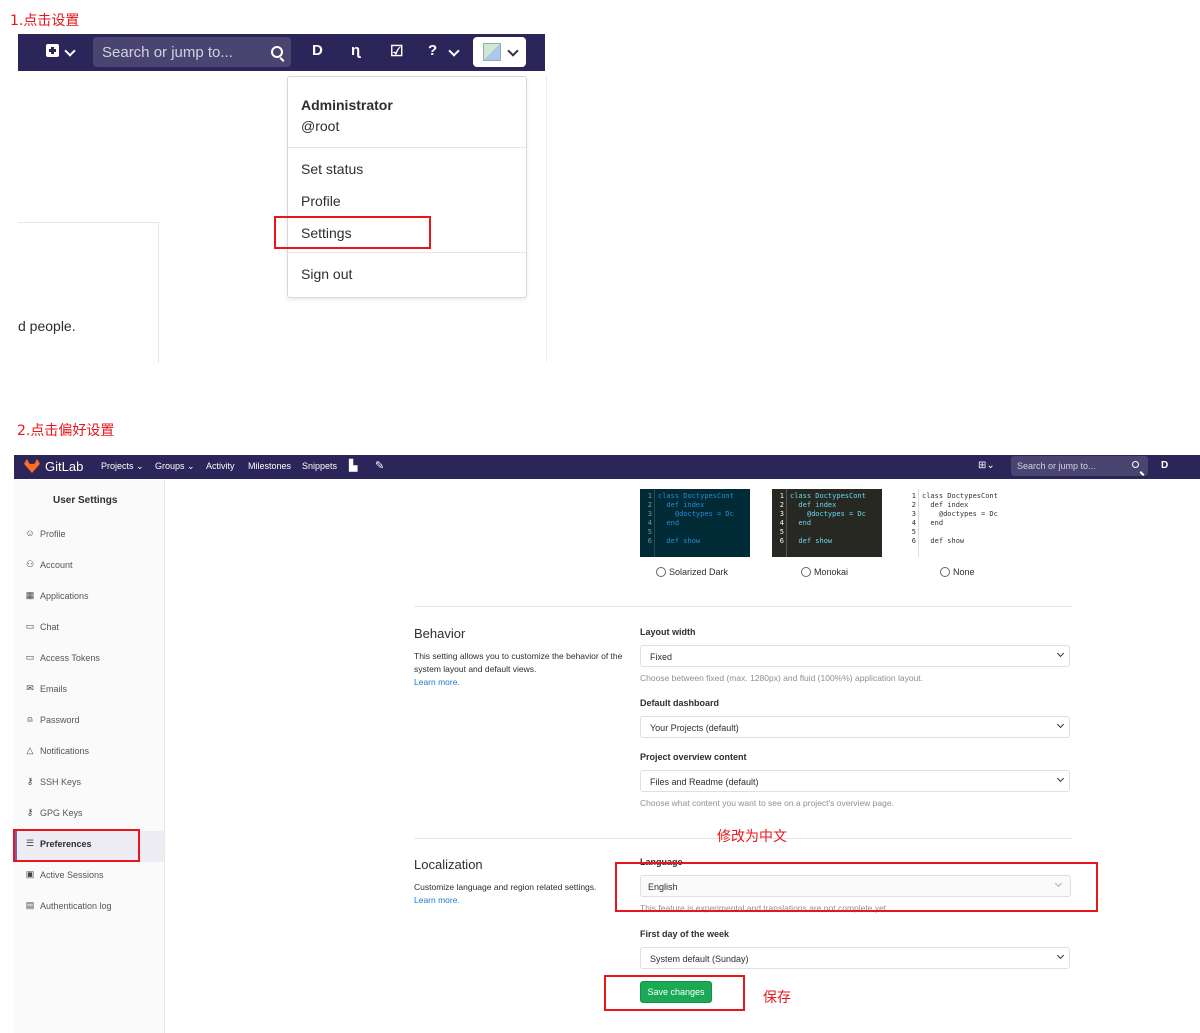 Image resolution: width=1200 pixels, height=1033 pixels. Describe the element at coordinates (668, 632) in the screenshot. I see `field-label: Layout width` at that location.